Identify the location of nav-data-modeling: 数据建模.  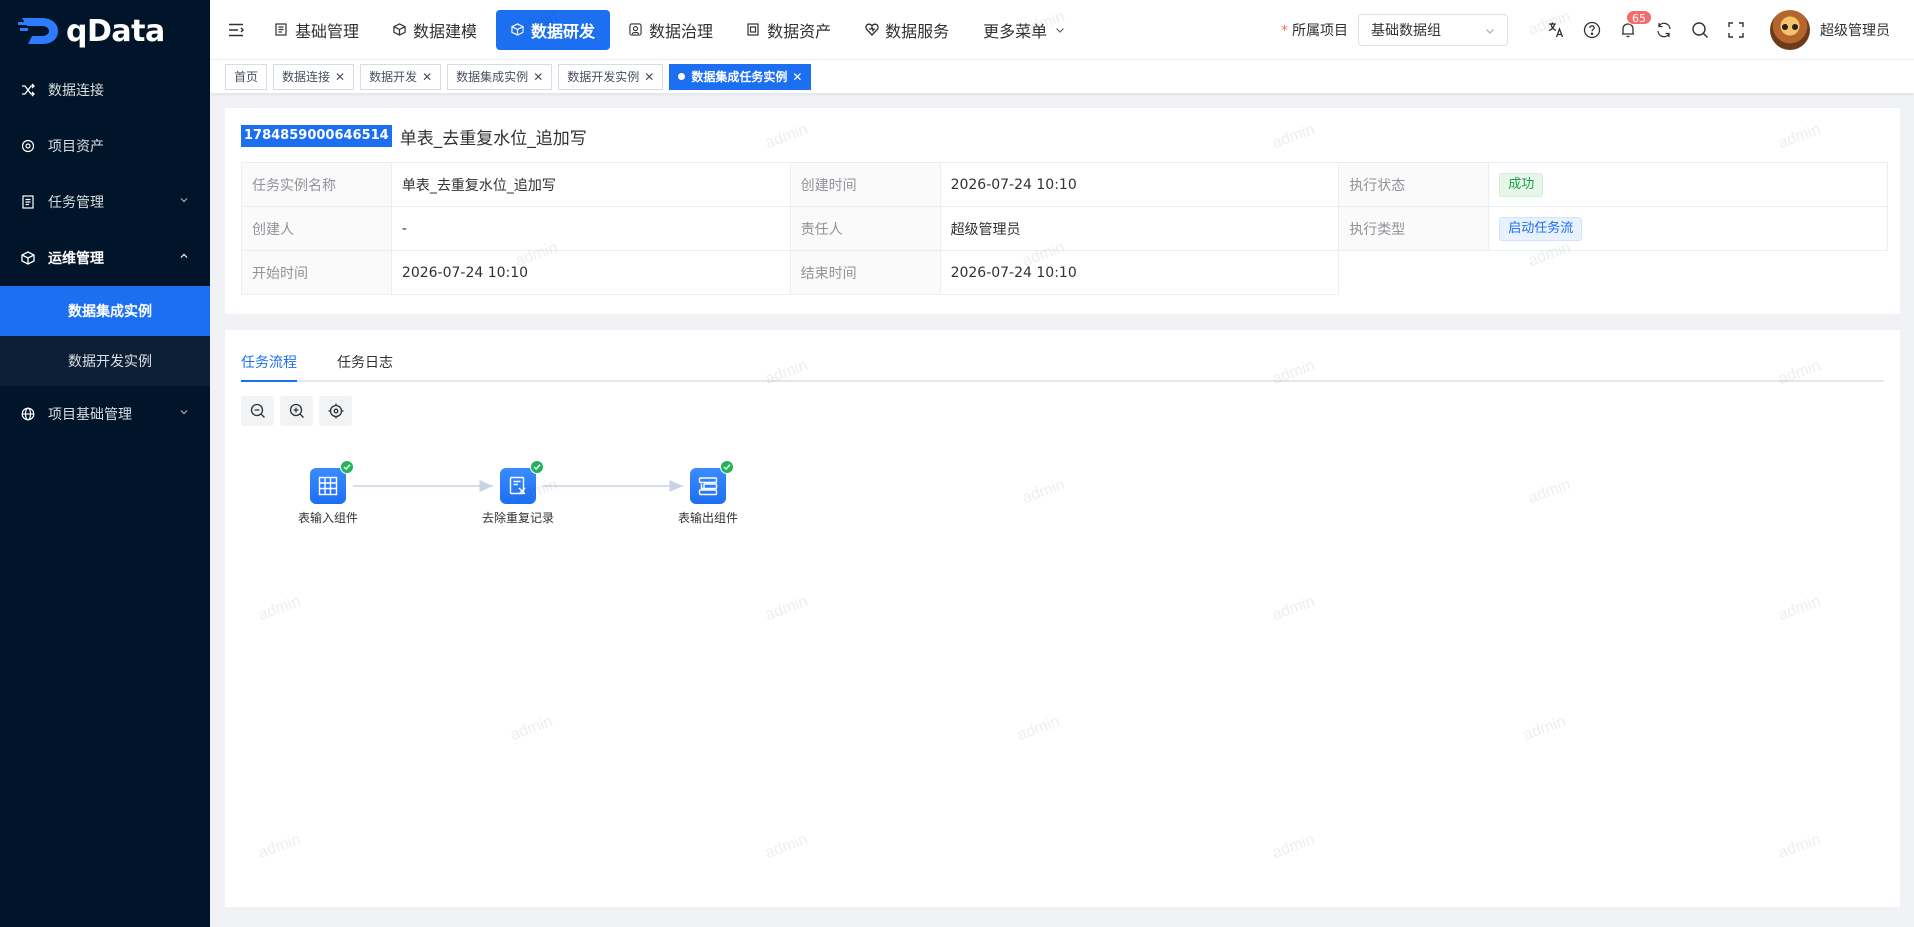
(435, 30).